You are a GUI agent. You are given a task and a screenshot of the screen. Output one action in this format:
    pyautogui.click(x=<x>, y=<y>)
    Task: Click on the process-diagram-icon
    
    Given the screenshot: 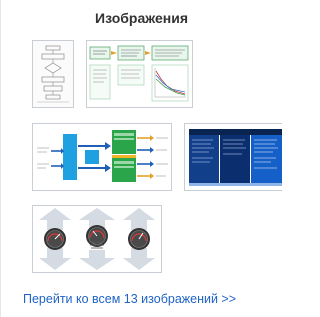 What is the action you would take?
    pyautogui.click(x=139, y=74)
    